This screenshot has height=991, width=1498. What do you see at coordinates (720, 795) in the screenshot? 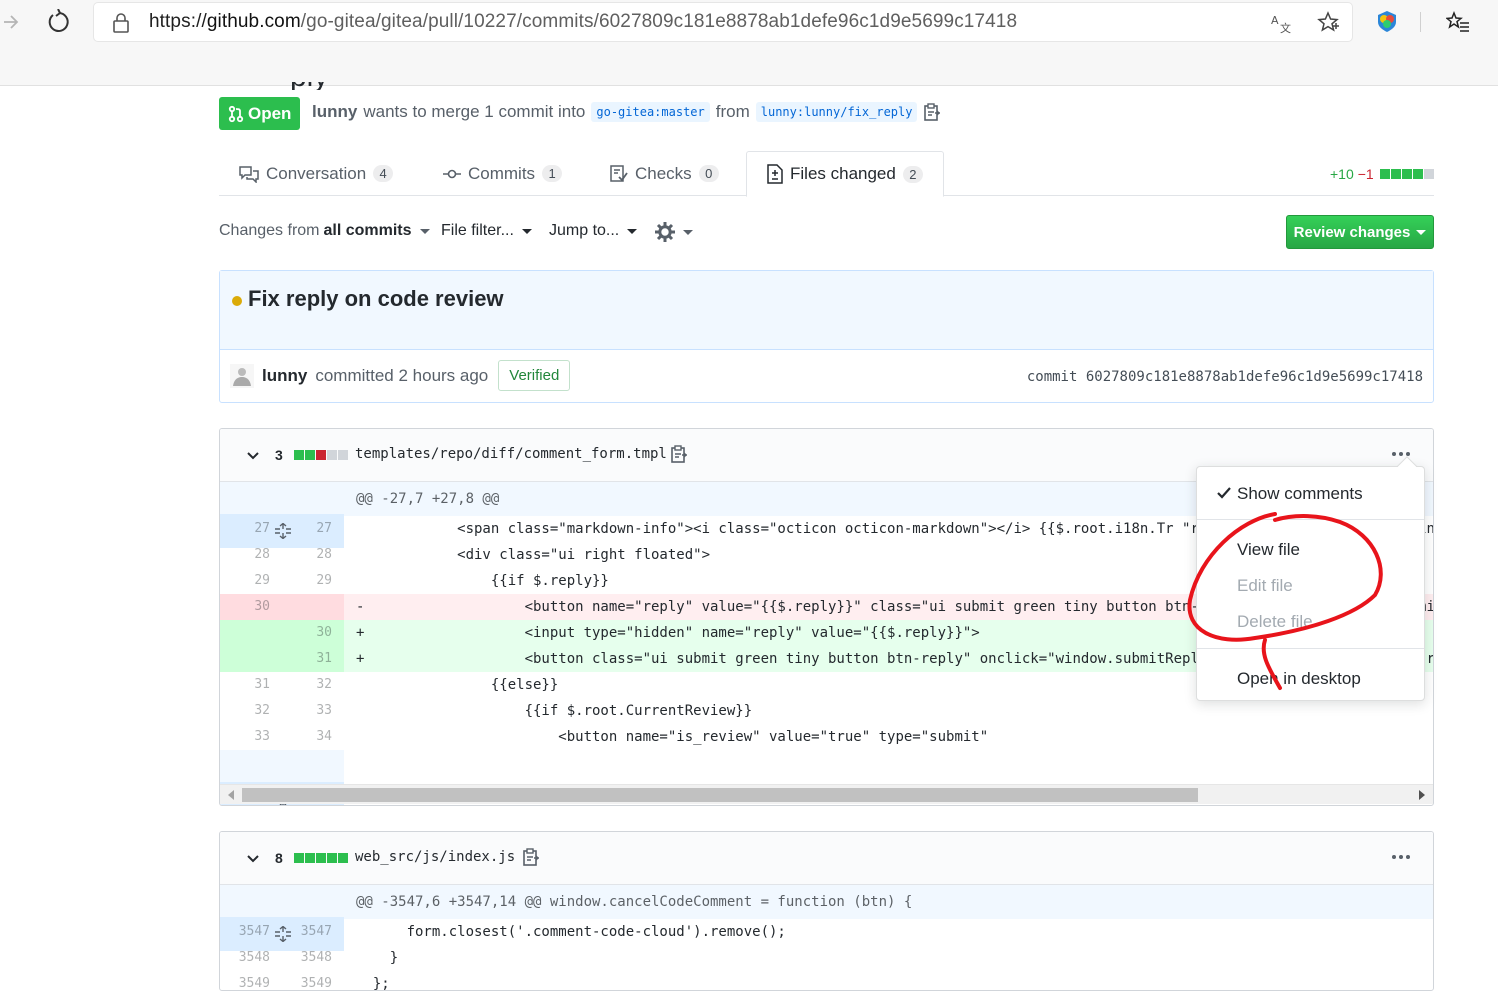
I see `scroll-thumb` at bounding box center [720, 795].